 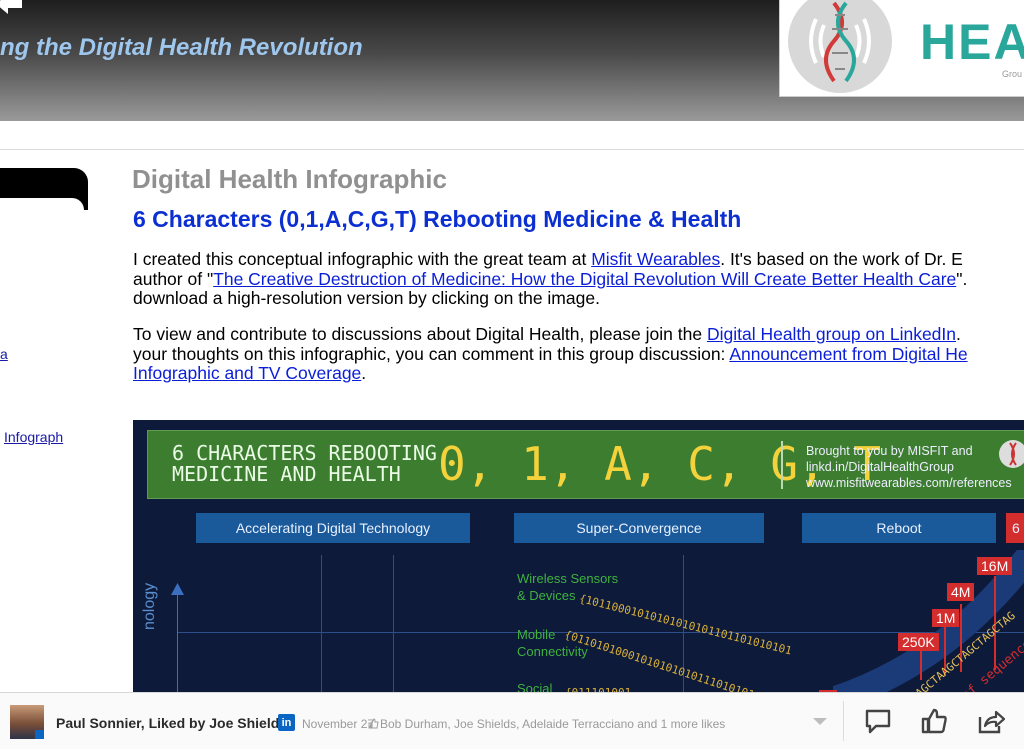 What do you see at coordinates (42, 205) in the screenshot?
I see `sidebar-tab-notch` at bounding box center [42, 205].